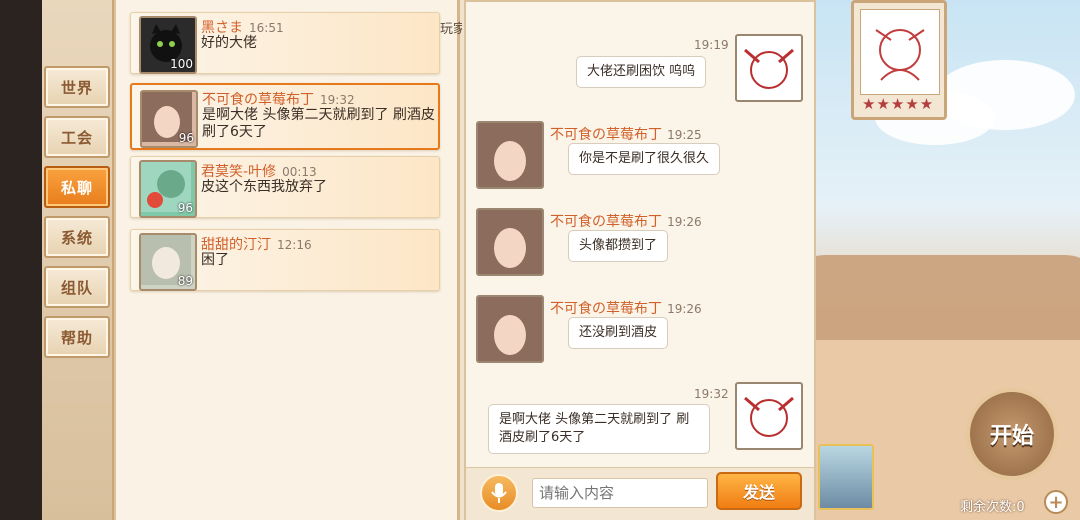  I want to click on contact-item: 96 君莫笑-叶修 00:13 皮这个东西我放弃了, so click(285, 187).